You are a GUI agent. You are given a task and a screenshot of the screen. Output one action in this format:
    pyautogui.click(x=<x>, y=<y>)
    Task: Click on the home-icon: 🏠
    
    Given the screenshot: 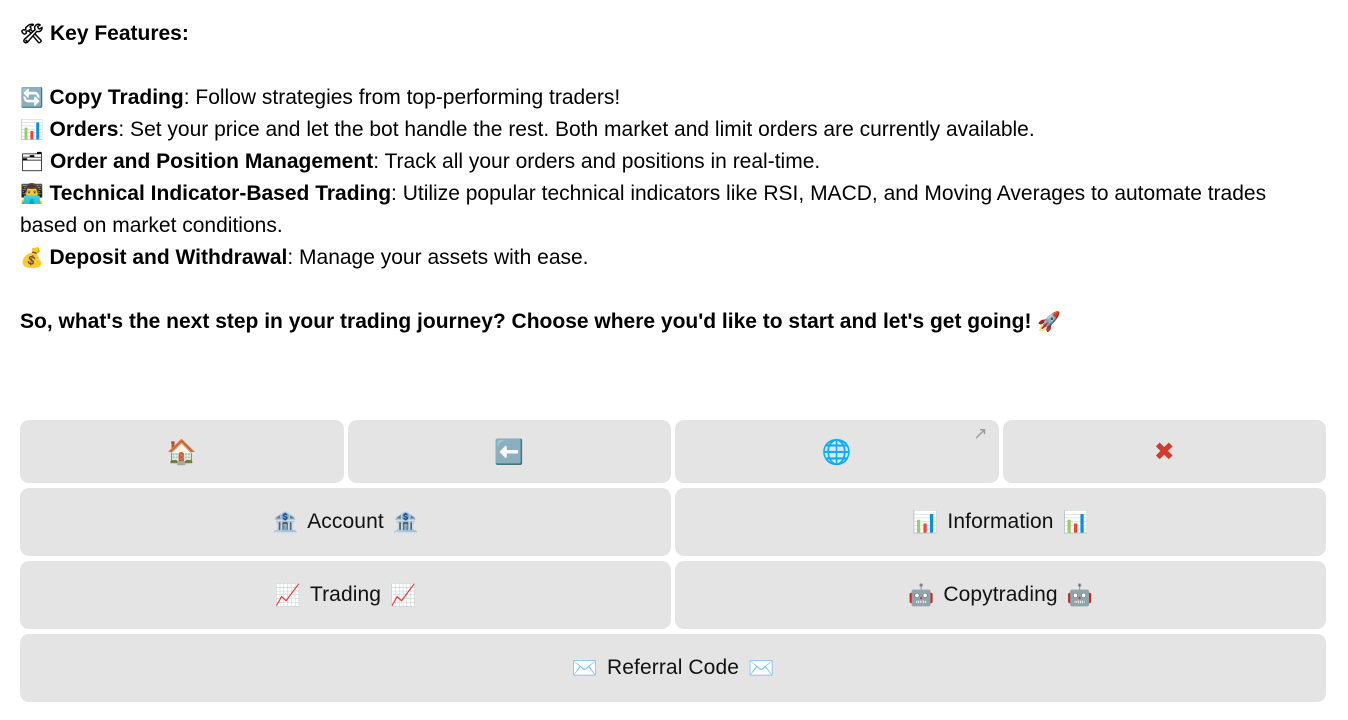 What is the action you would take?
    pyautogui.click(x=181, y=451)
    